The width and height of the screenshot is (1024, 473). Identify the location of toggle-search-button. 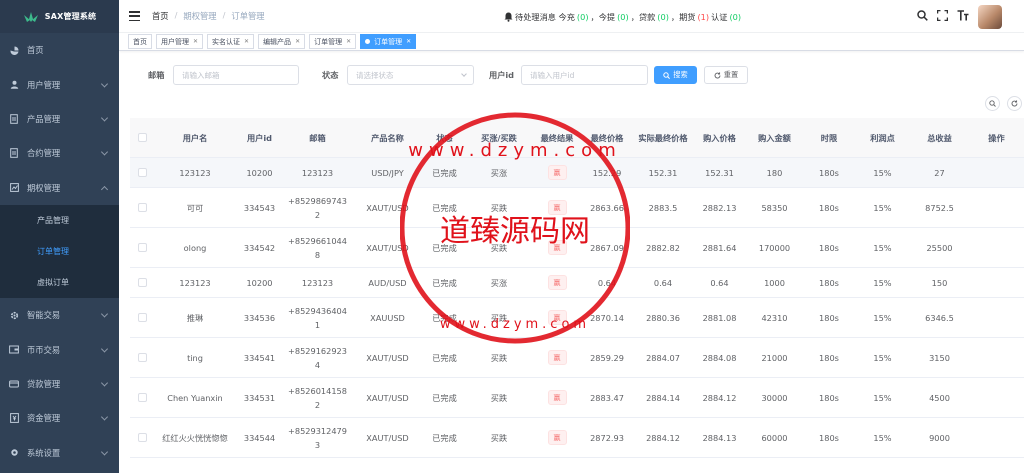
(992, 103).